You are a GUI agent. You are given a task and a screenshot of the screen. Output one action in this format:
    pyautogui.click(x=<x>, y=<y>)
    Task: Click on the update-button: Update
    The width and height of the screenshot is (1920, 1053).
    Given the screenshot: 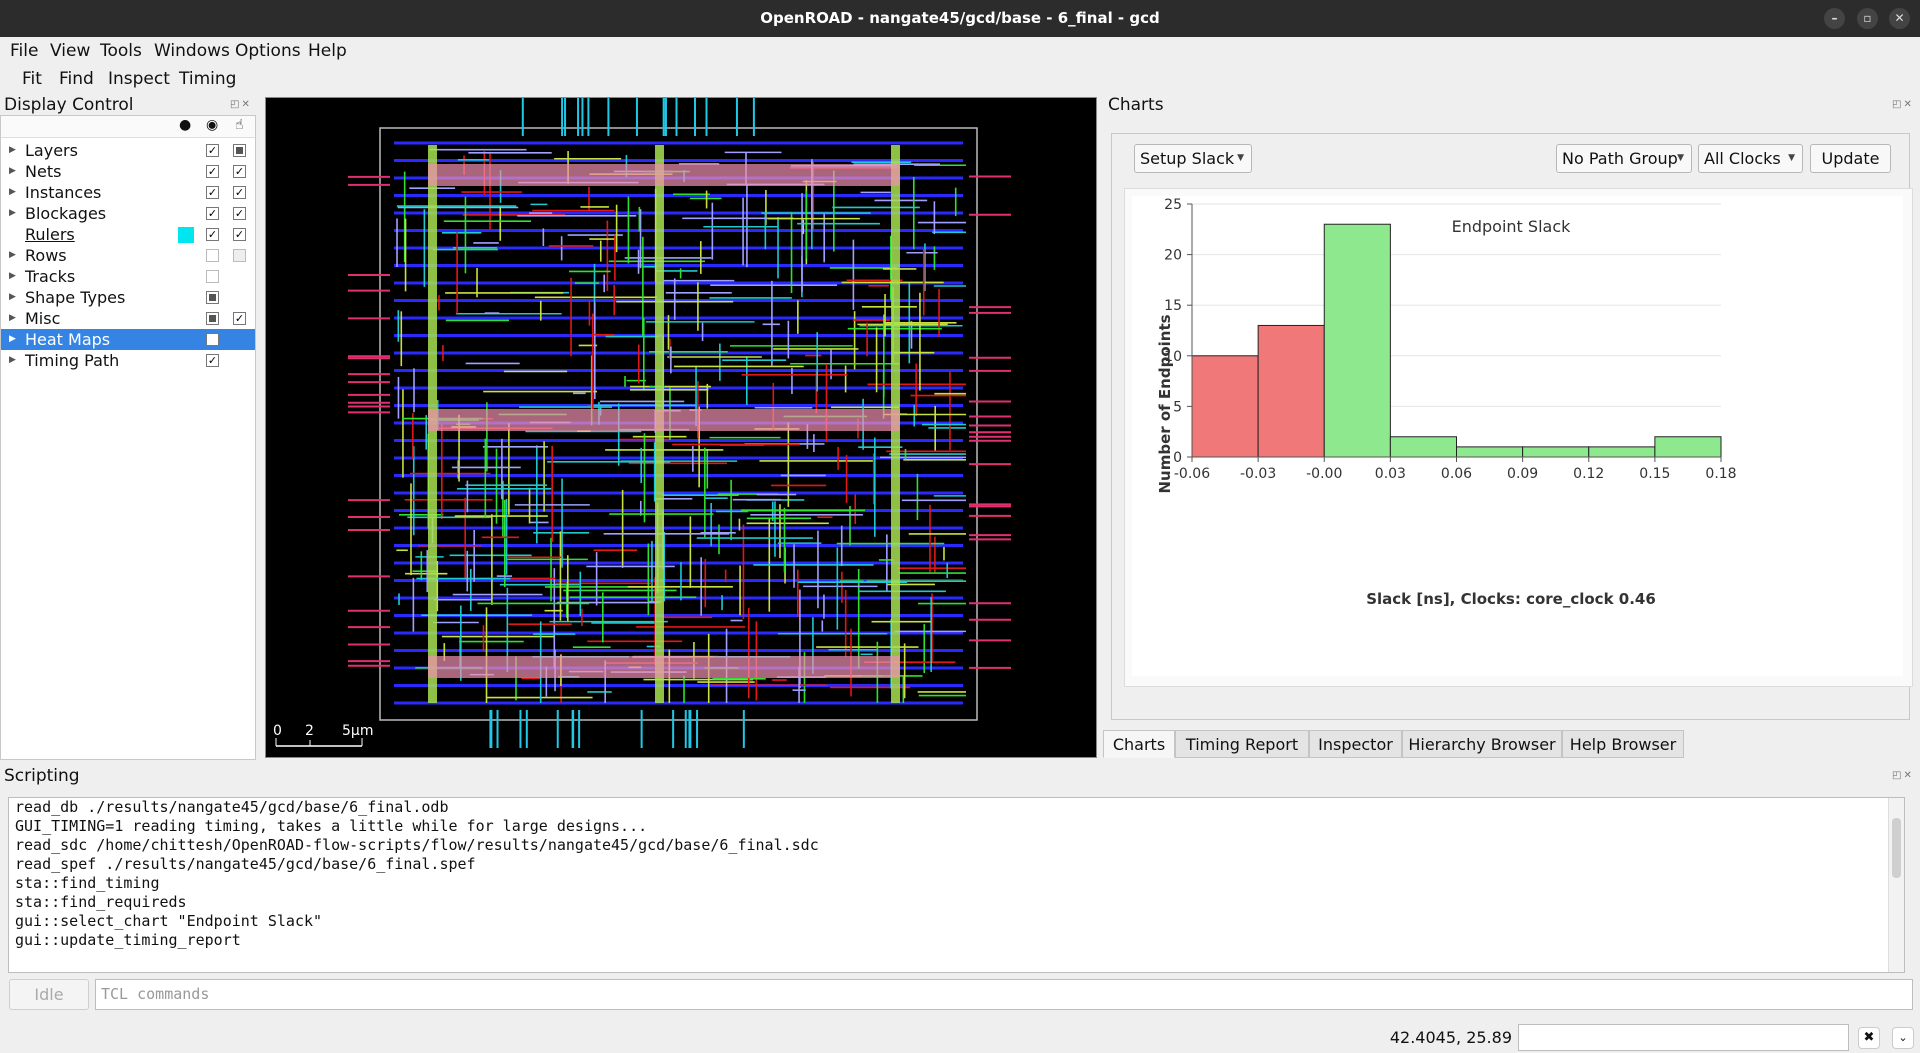 What is the action you would take?
    pyautogui.click(x=1850, y=158)
    